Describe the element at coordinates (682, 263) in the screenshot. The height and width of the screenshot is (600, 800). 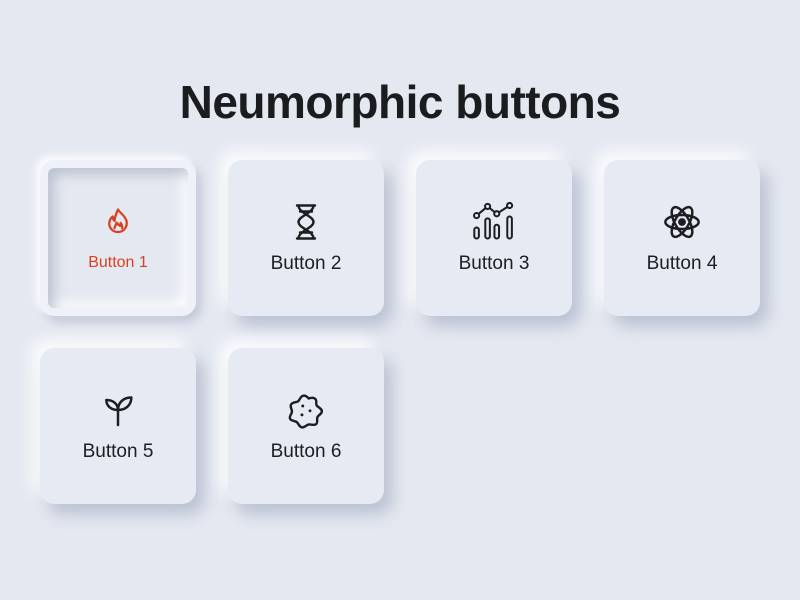
I see `button-4-label: Button 4` at that location.